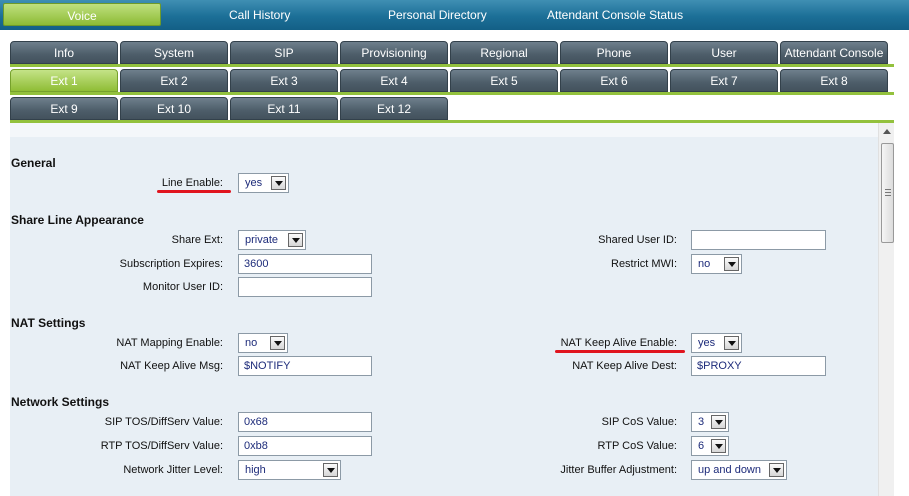  What do you see at coordinates (758, 366) in the screenshot?
I see `nat-keep-alive-dest-field: $PROXY` at bounding box center [758, 366].